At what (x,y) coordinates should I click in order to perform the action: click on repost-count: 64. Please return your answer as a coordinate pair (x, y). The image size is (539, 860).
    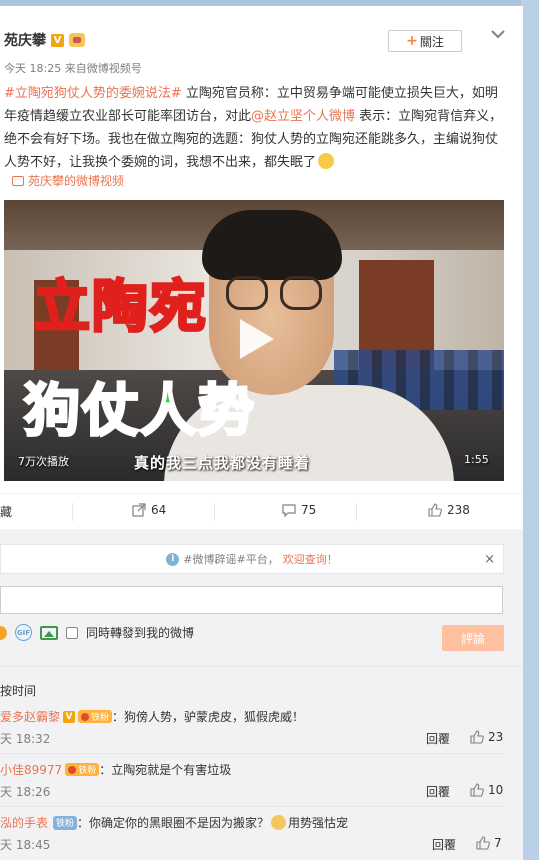
    Looking at the image, I should click on (159, 510).